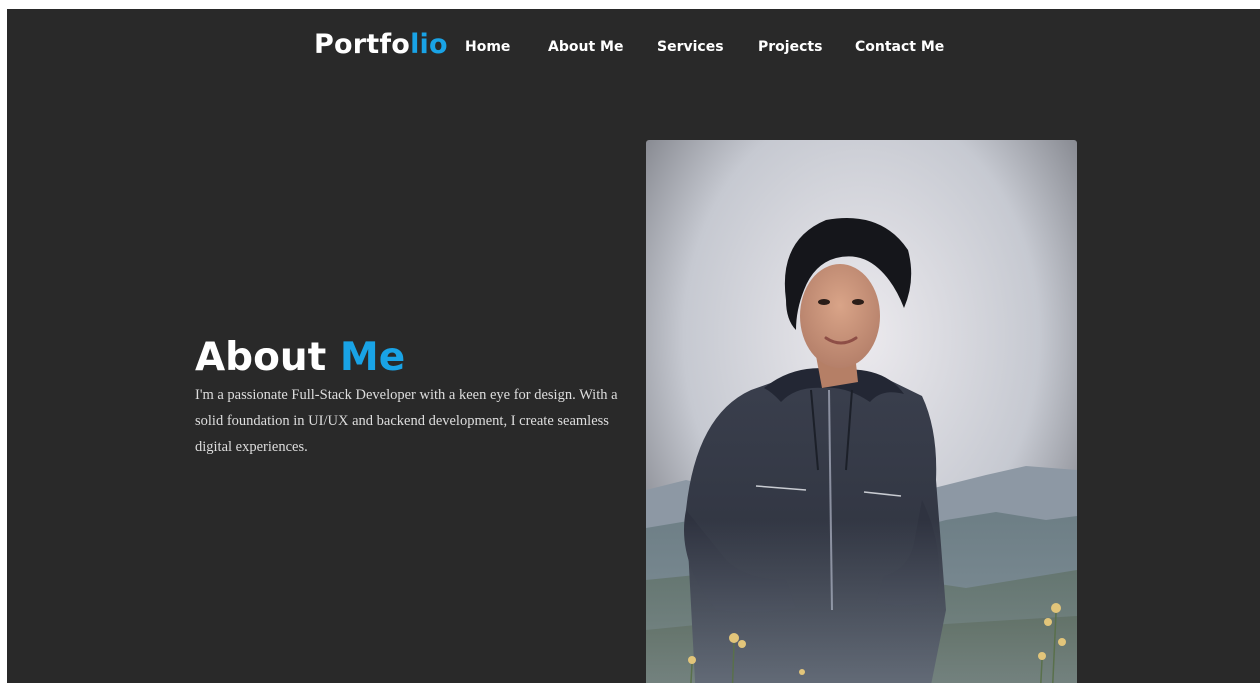 This screenshot has width=1260, height=683. Describe the element at coordinates (690, 47) in the screenshot. I see `nav-link-services: Services` at that location.